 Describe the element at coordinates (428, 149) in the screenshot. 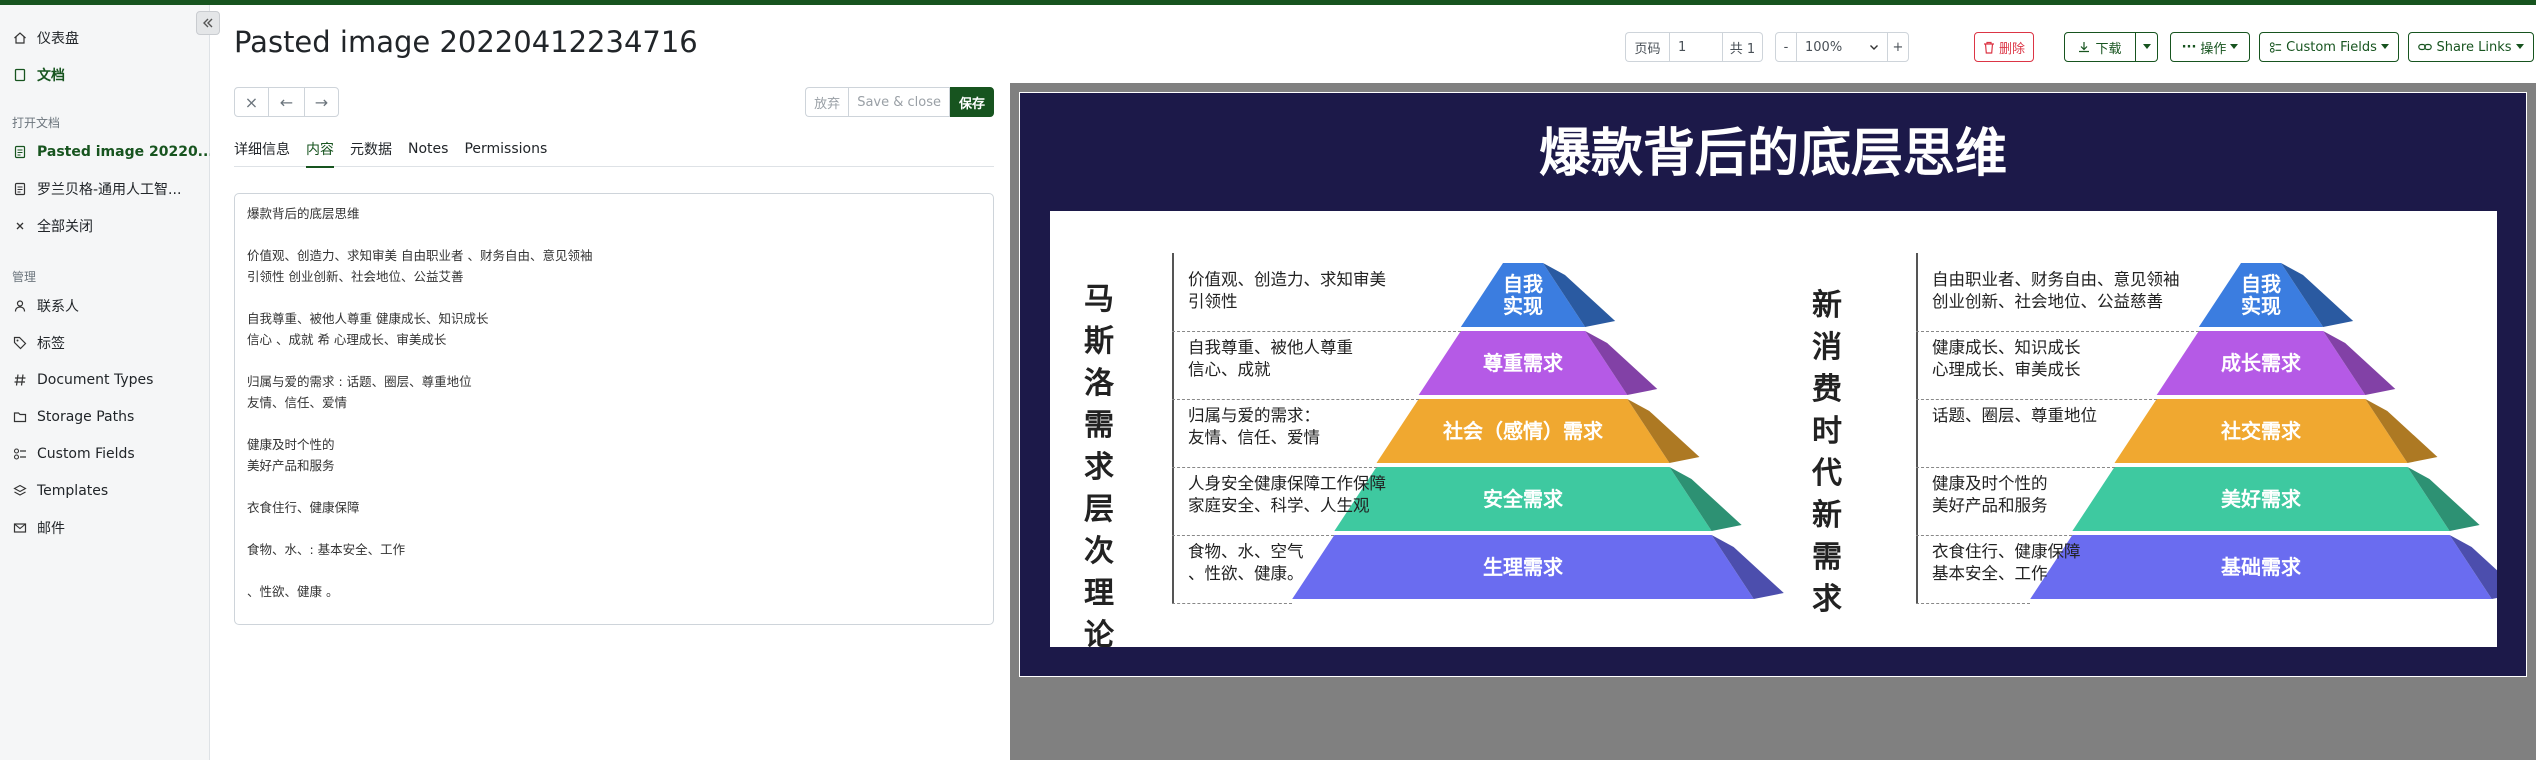

I see `tab-notes: Notes` at that location.